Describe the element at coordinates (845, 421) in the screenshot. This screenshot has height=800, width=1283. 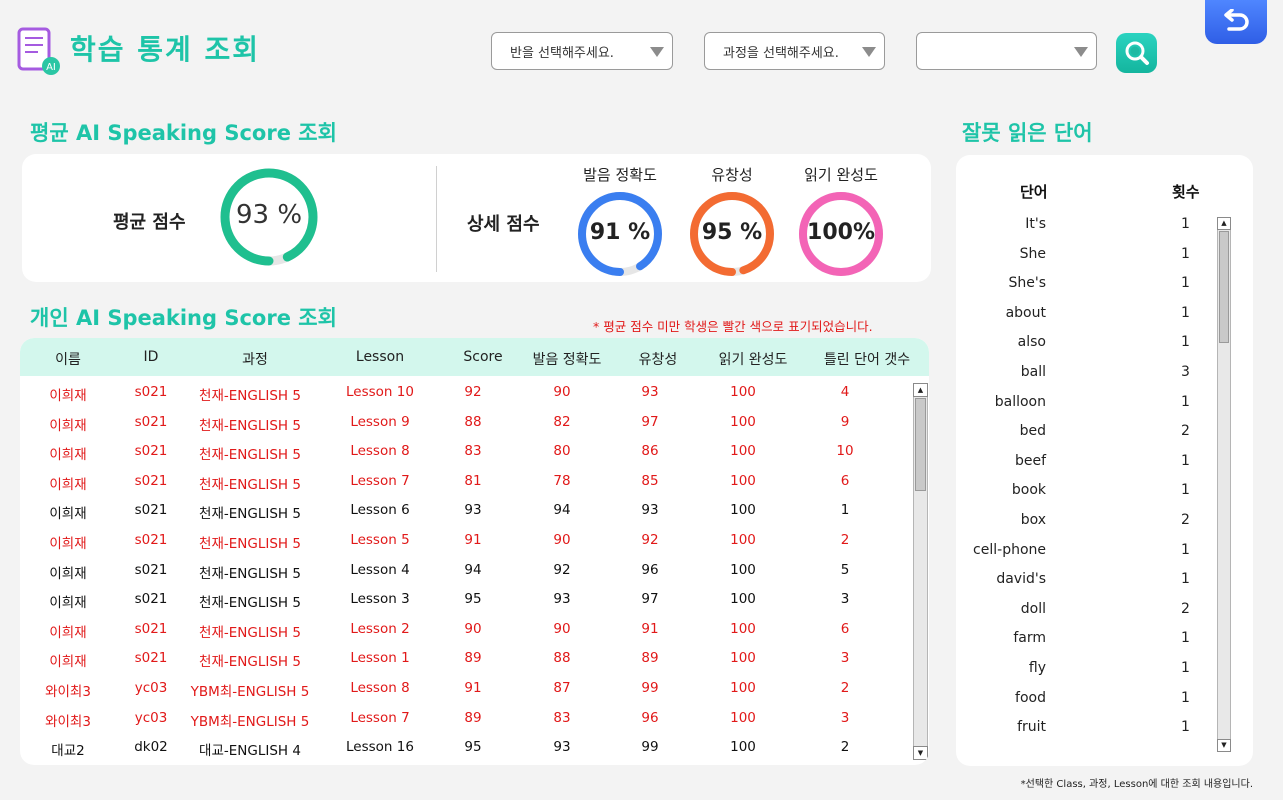
I see `cell-wrong: 9` at that location.